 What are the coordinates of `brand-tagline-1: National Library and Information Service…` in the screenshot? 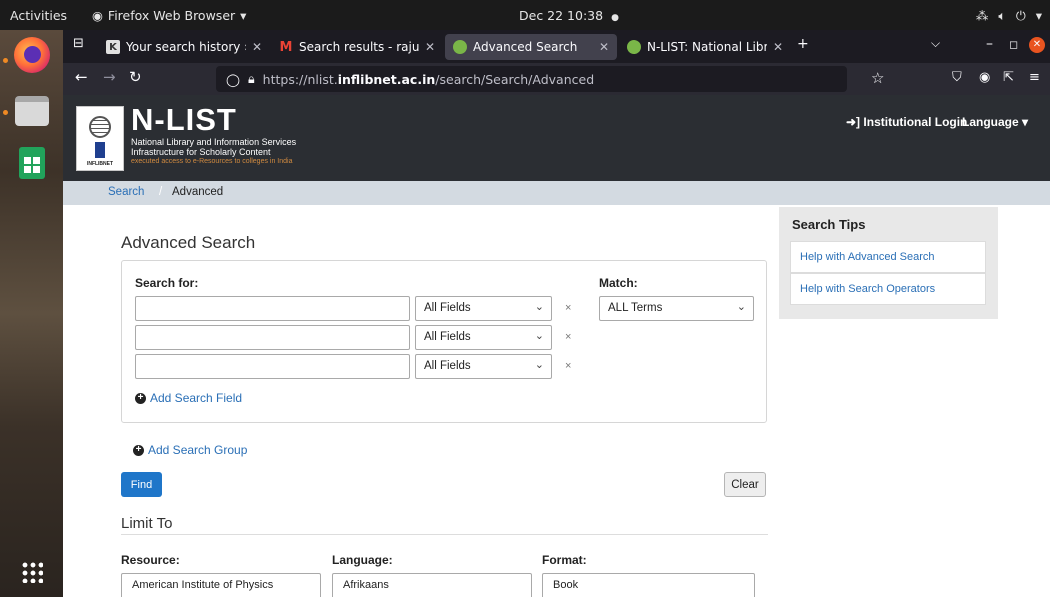 It's located at (214, 142).